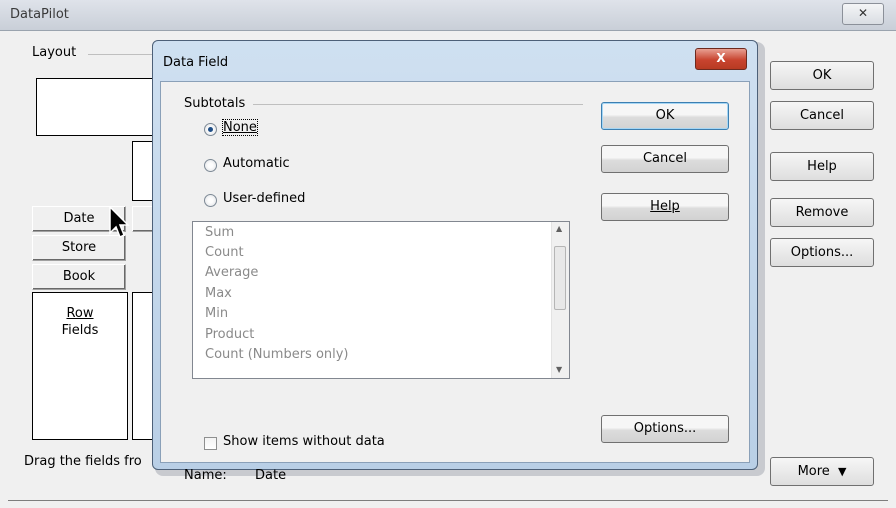 The image size is (896, 508). I want to click on datapilot-title-bar: DataPilot ✕, so click(448, 15).